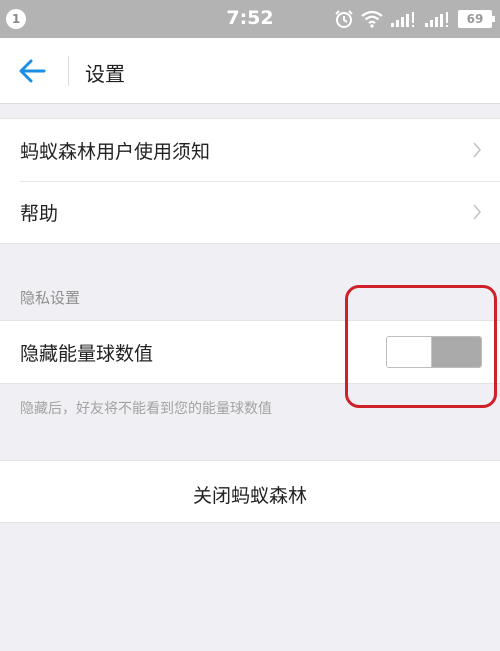  Describe the element at coordinates (39, 214) in the screenshot. I see `menu-item-label: 帮助` at that location.